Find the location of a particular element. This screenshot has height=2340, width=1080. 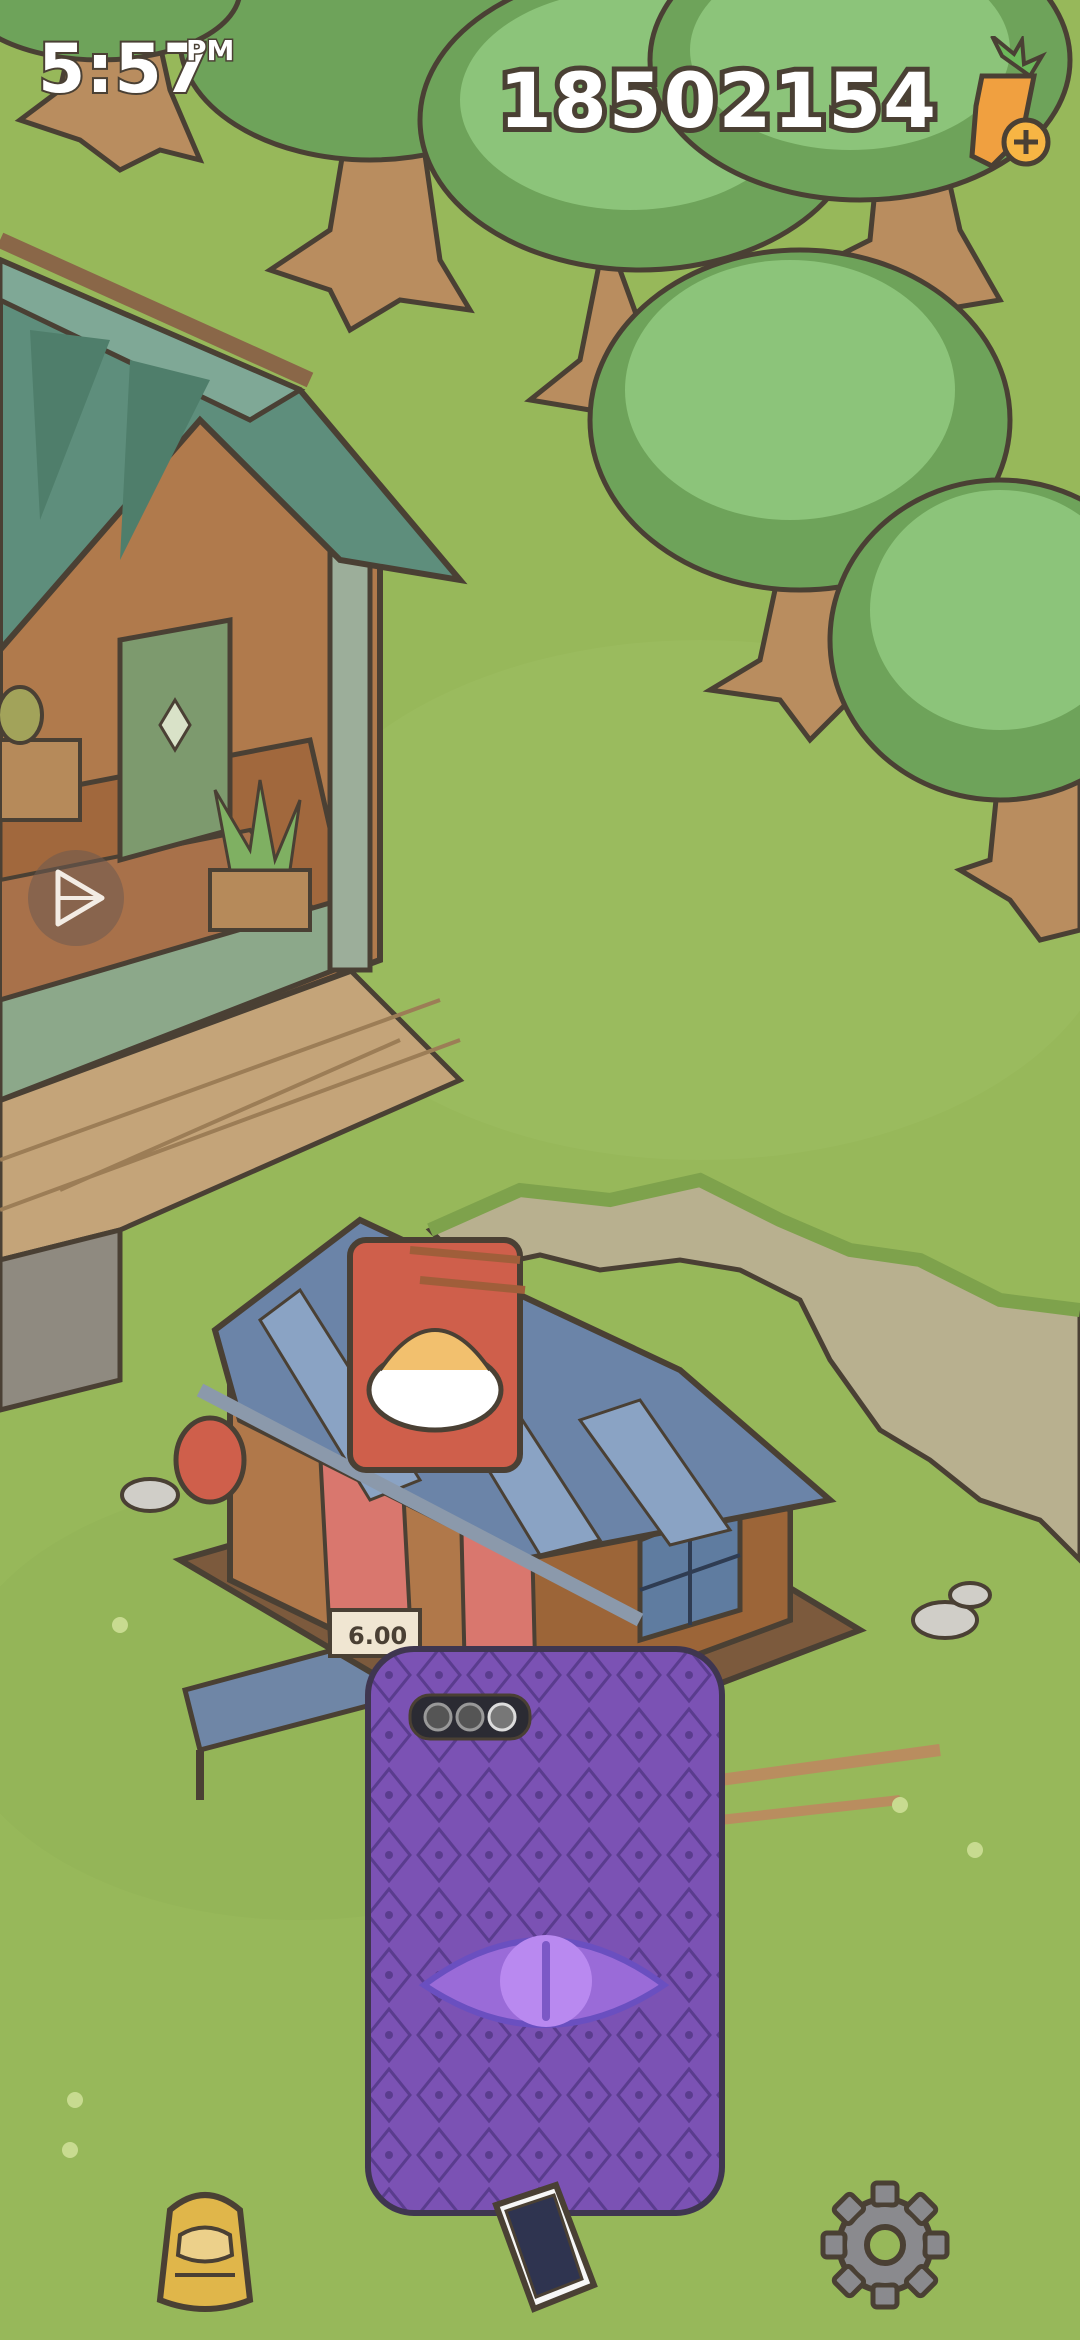

backpack-icon is located at coordinates (205, 2252).